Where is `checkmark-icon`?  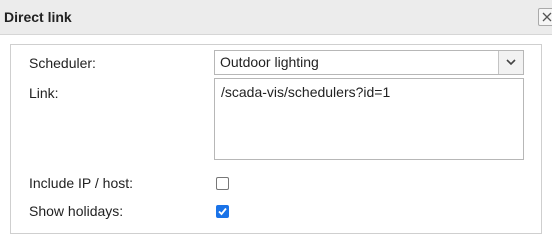
checkmark-icon is located at coordinates (222, 211).